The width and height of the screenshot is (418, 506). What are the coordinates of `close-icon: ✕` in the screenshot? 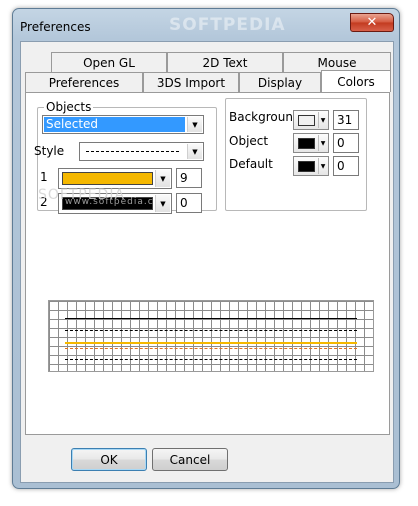 It's located at (372, 22).